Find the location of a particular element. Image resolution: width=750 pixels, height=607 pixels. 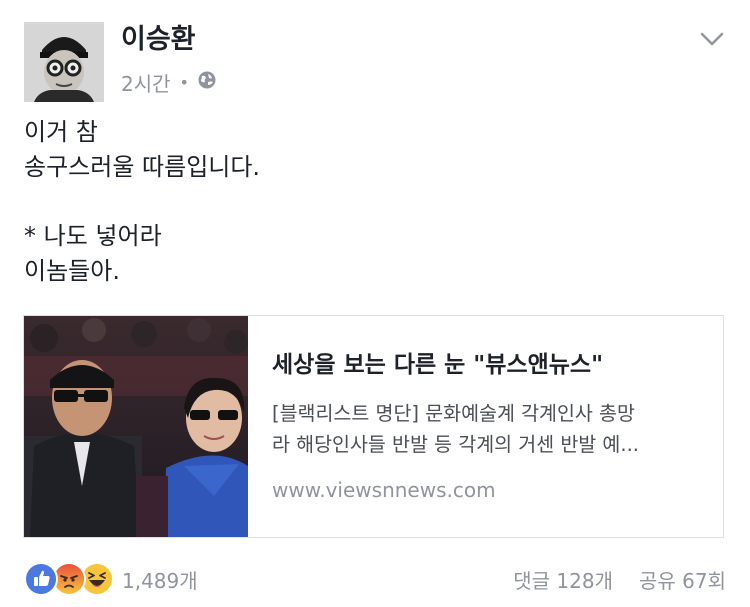

post-footer: 1,489개 댓글 128개 공유 67회 is located at coordinates (375, 579).